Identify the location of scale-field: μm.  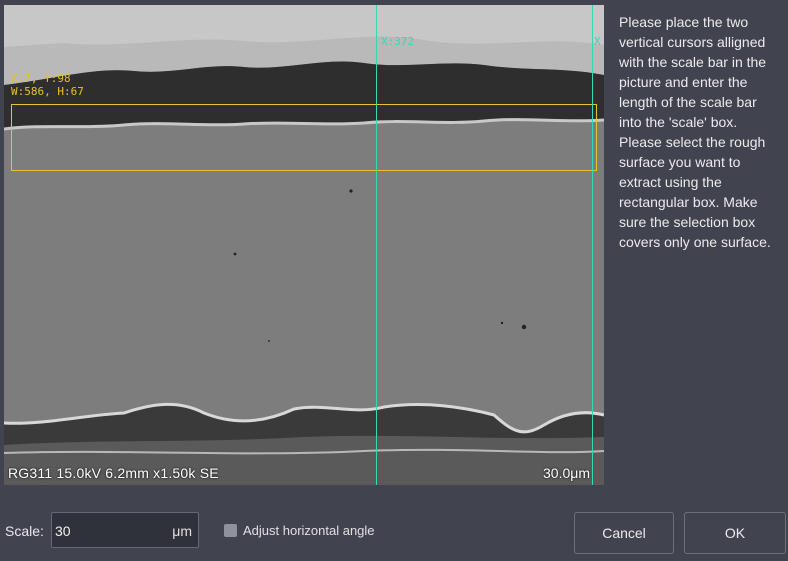
(125, 530).